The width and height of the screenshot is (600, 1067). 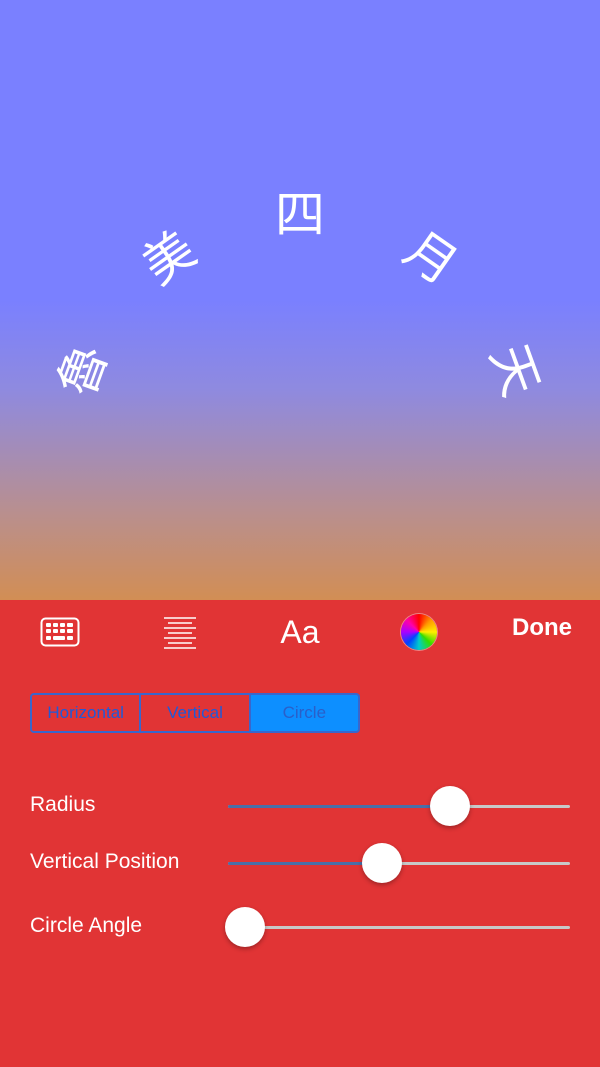 I want to click on keyboard-icon, so click(x=60, y=632).